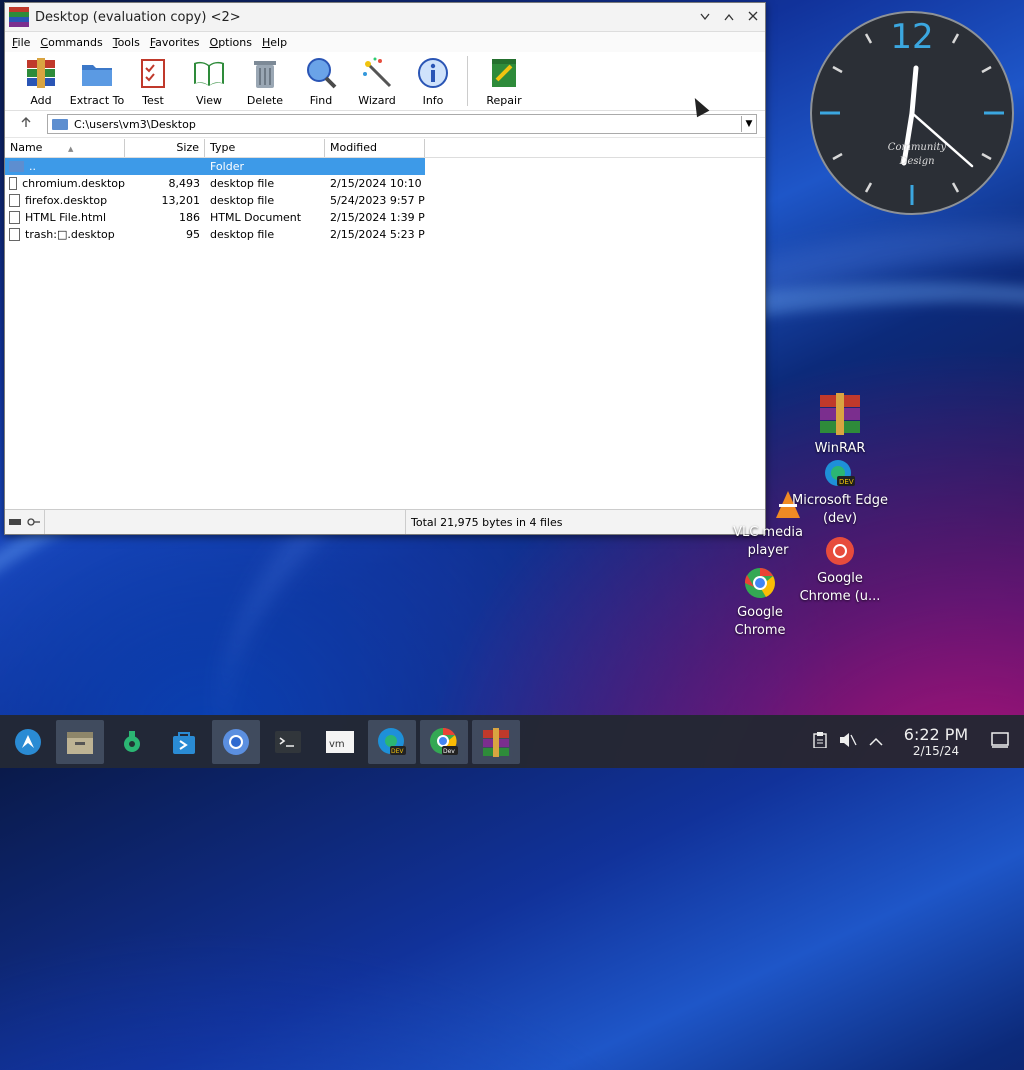 This screenshot has width=1024, height=1070. I want to click on taskbar-clock: 6:22 PM 2/15/24, so click(936, 741).